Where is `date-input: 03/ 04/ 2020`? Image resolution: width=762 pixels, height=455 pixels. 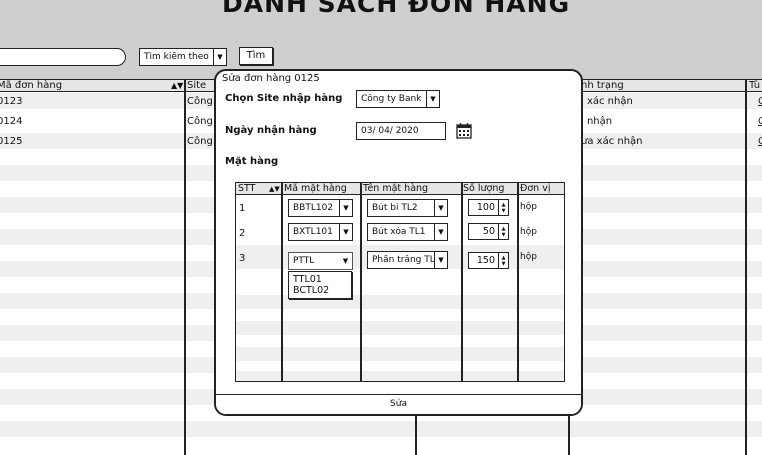
date-input: 03/ 04/ 2020 is located at coordinates (401, 131).